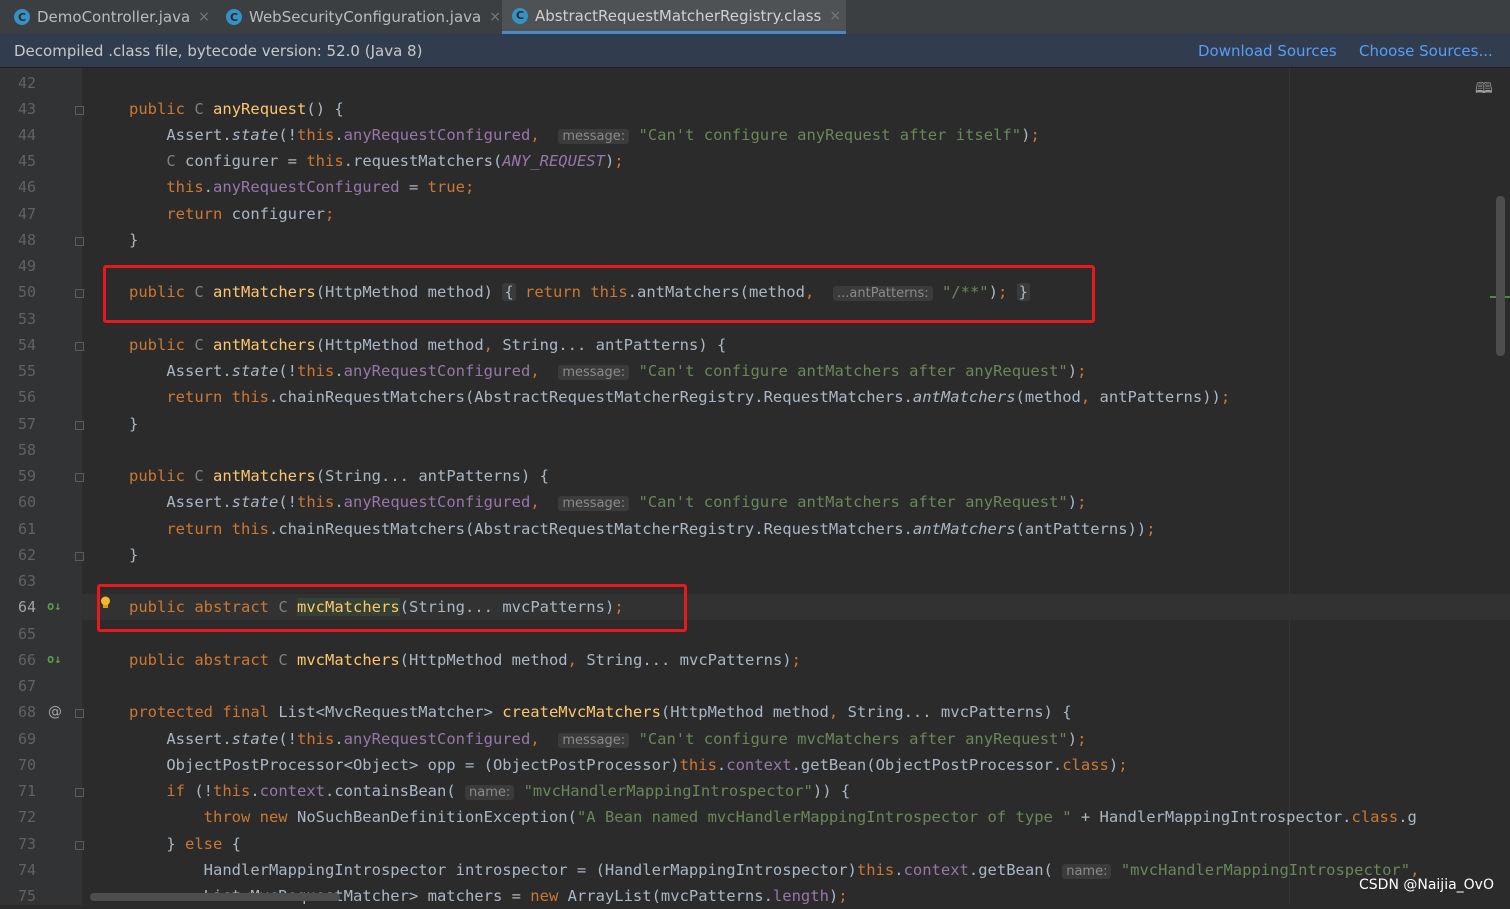  I want to click on line-number: 57, so click(26, 424).